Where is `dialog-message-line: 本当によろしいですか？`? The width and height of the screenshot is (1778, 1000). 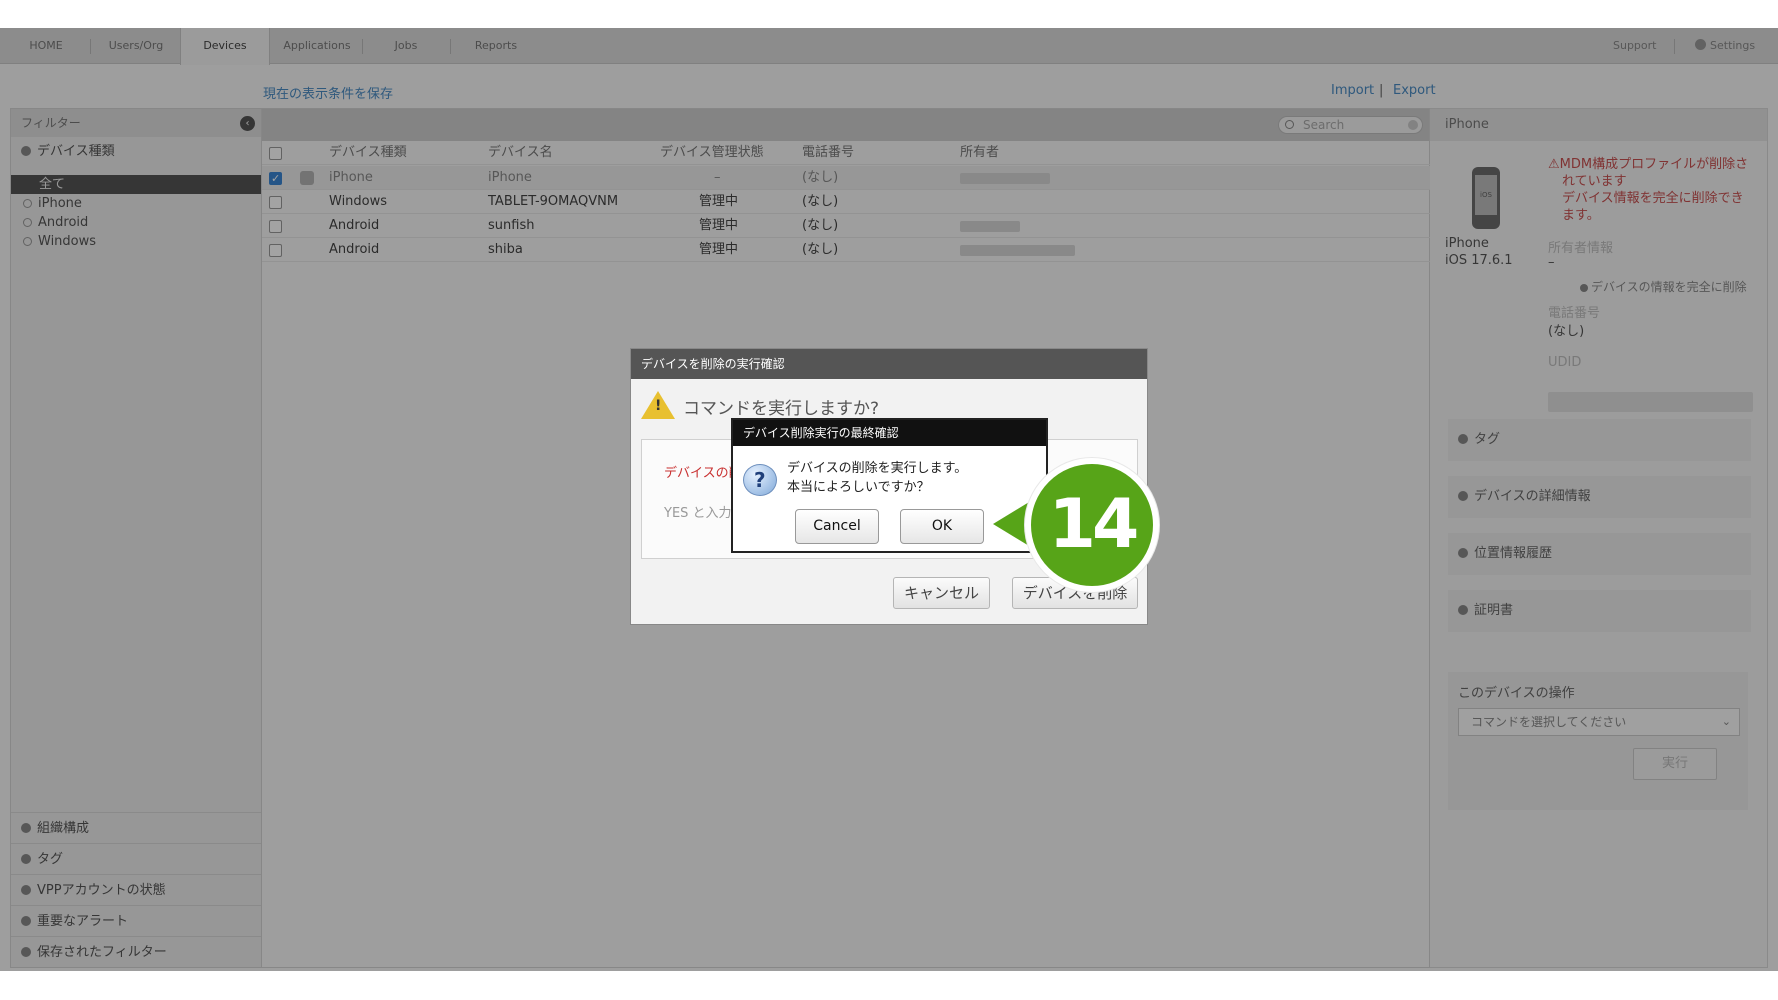 dialog-message-line: 本当によろしいですか？ is located at coordinates (858, 487).